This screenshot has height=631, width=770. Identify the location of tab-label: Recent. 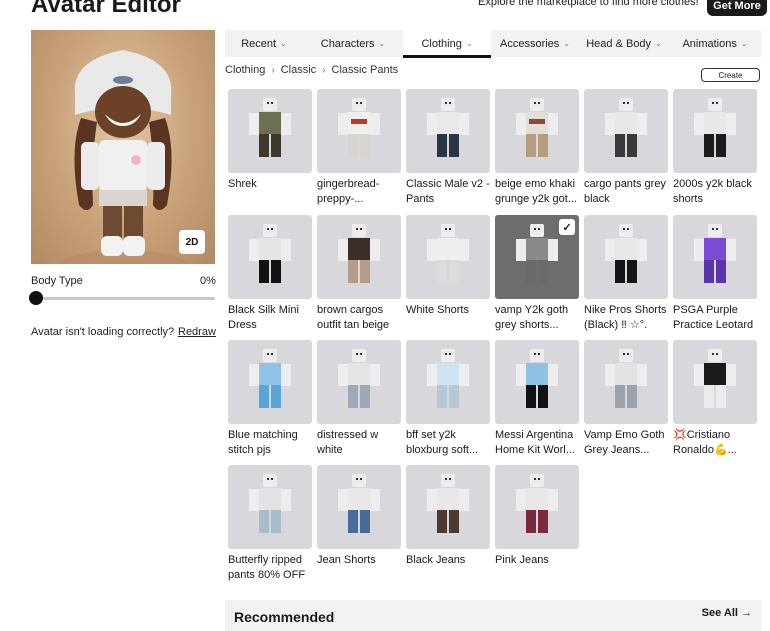
(259, 43).